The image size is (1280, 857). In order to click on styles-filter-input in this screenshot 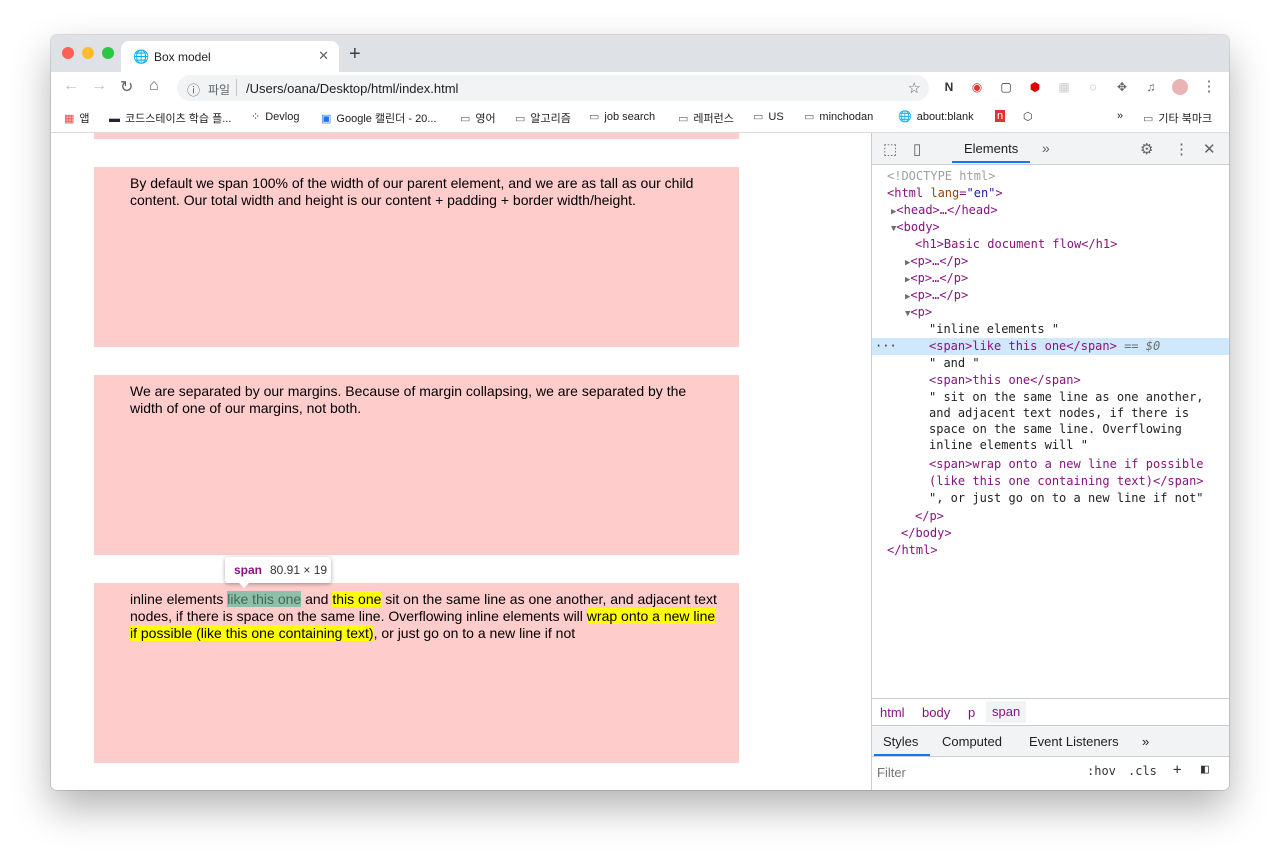, I will do `click(977, 772)`.